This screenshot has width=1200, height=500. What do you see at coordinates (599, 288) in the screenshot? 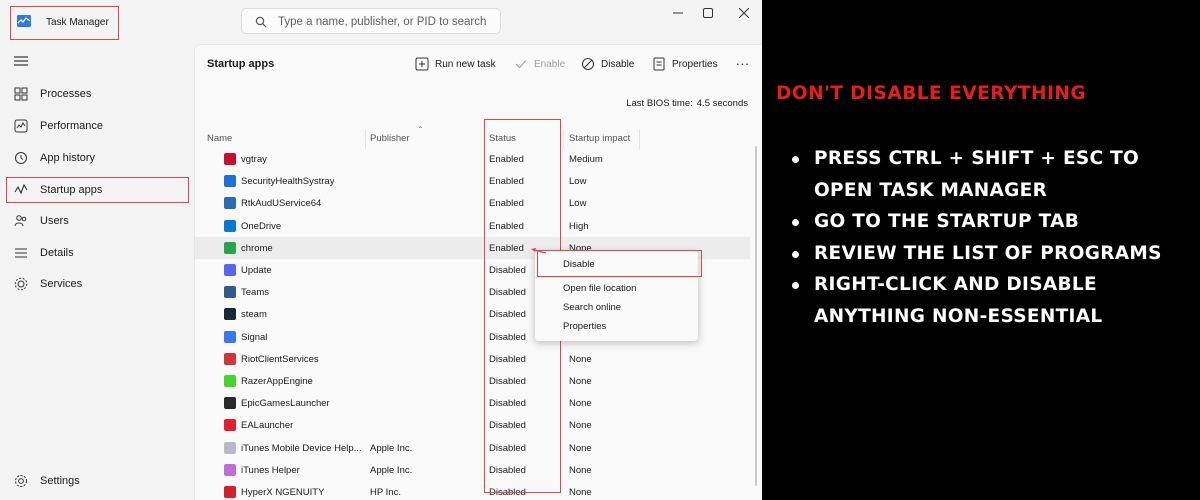
I see `context-menu-open-file-location: Open file location` at bounding box center [599, 288].